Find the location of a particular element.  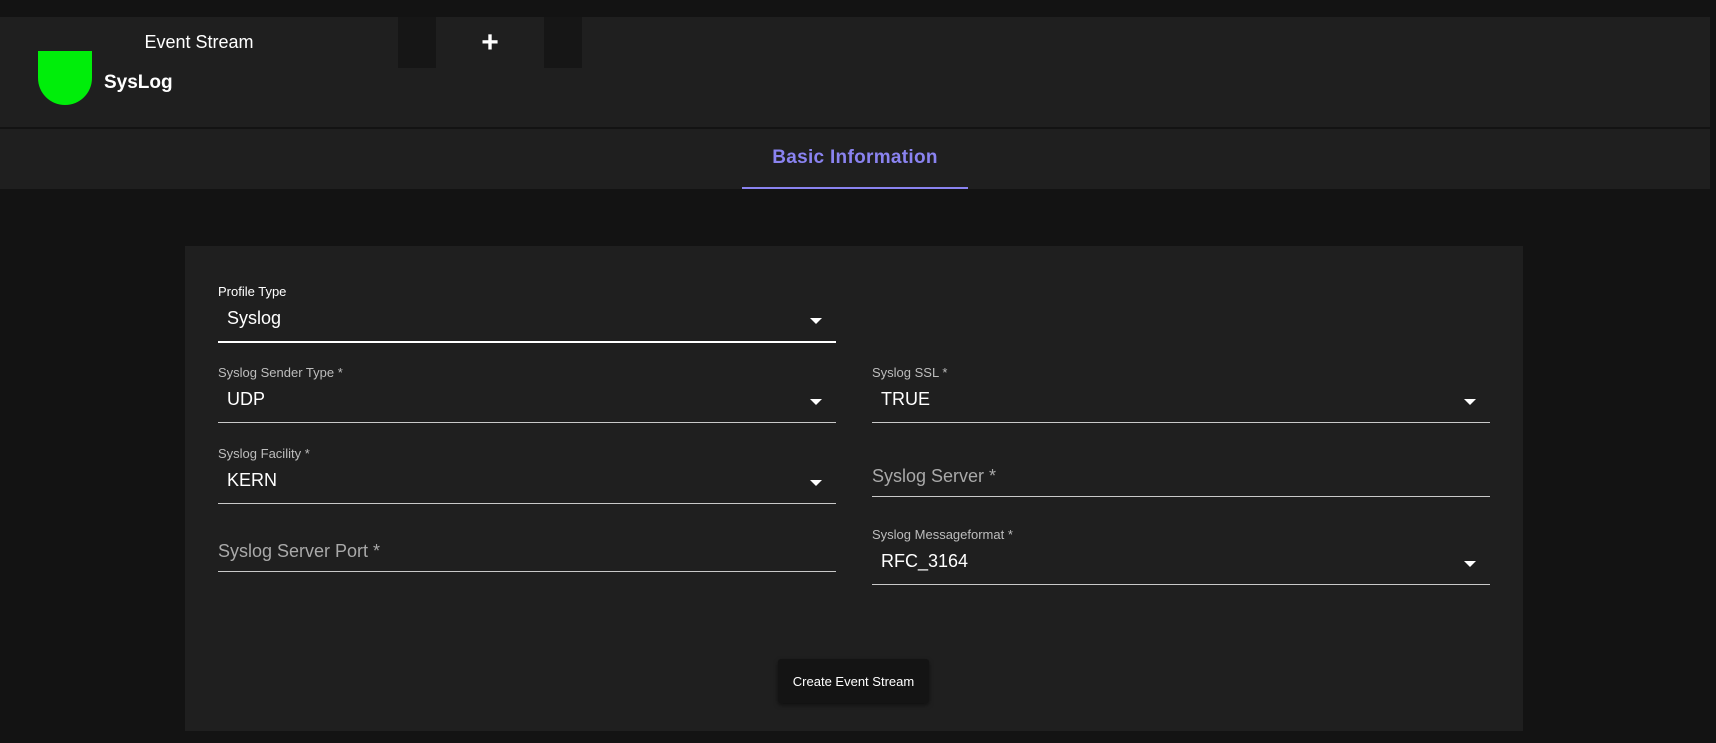

sender-type-label: Syslog Sender Type * is located at coordinates (280, 372).